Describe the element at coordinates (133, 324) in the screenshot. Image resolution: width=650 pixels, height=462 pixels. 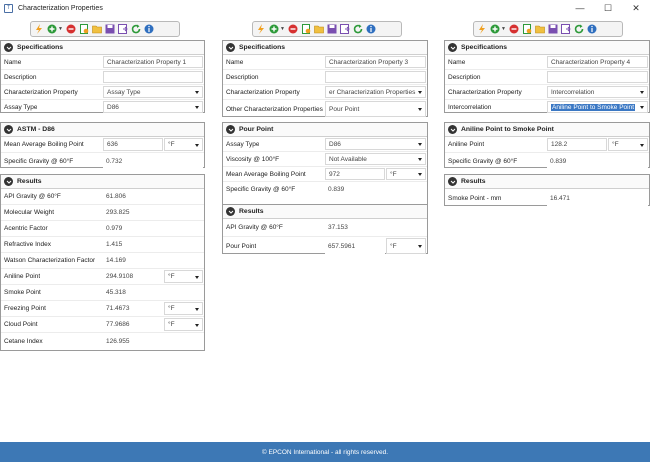
I see `result-value: 77.9686` at that location.